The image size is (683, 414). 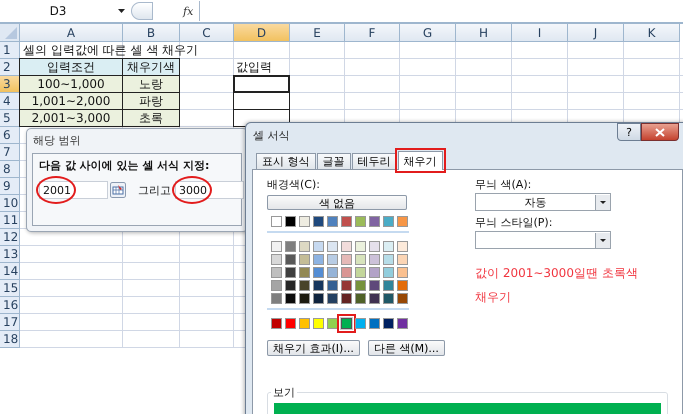 What do you see at coordinates (374, 161) in the screenshot?
I see `tab: 테두리` at bounding box center [374, 161].